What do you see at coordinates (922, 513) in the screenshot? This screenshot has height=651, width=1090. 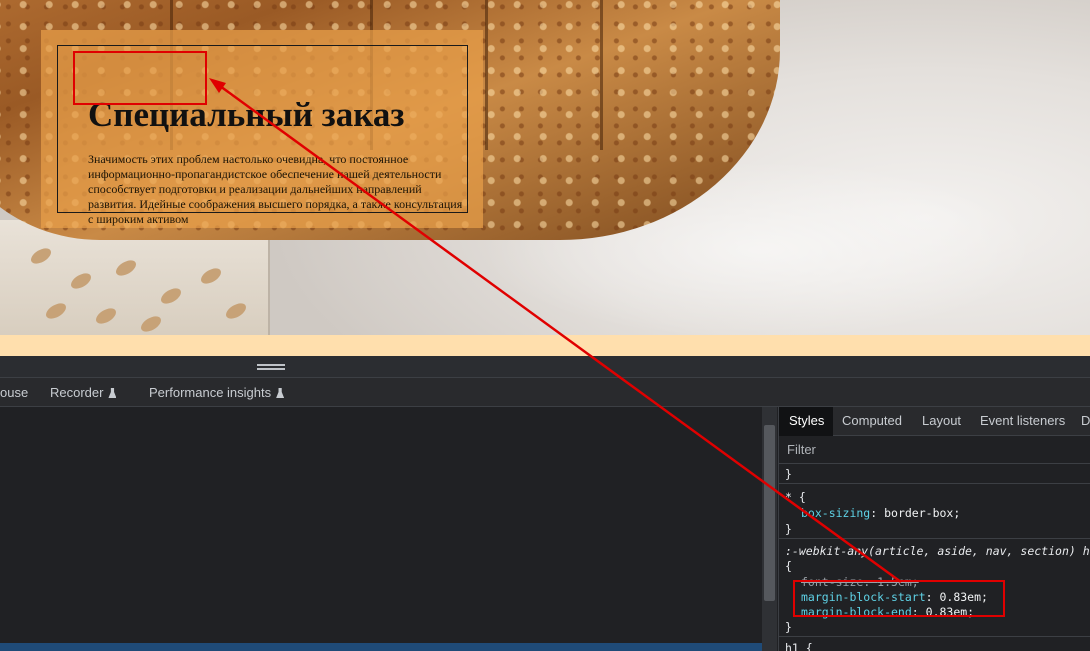 I see `css-value: border-box;` at bounding box center [922, 513].